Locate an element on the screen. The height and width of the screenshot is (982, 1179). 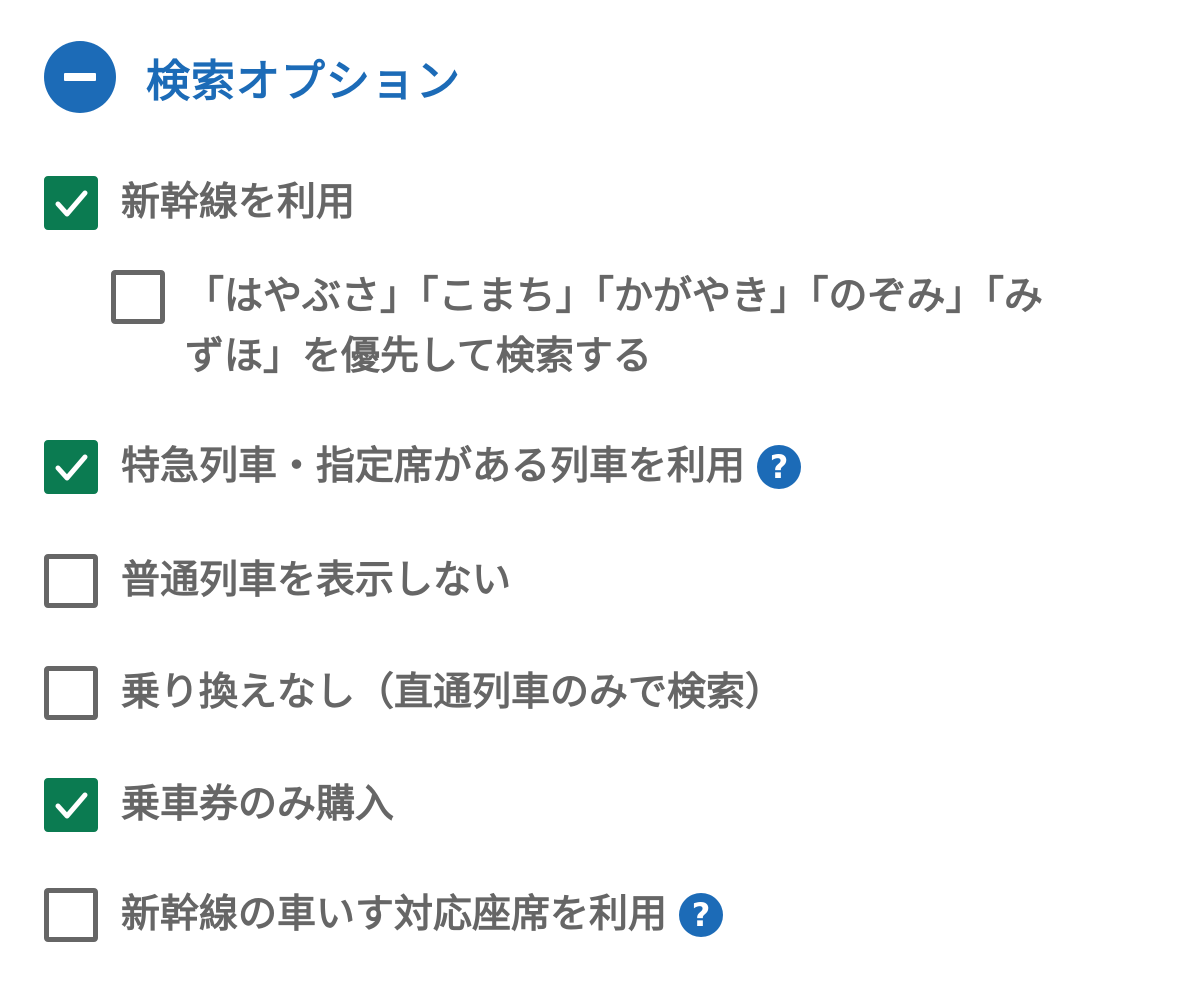
option-shinkansen: 新幹線を利用 is located at coordinates (199, 203).